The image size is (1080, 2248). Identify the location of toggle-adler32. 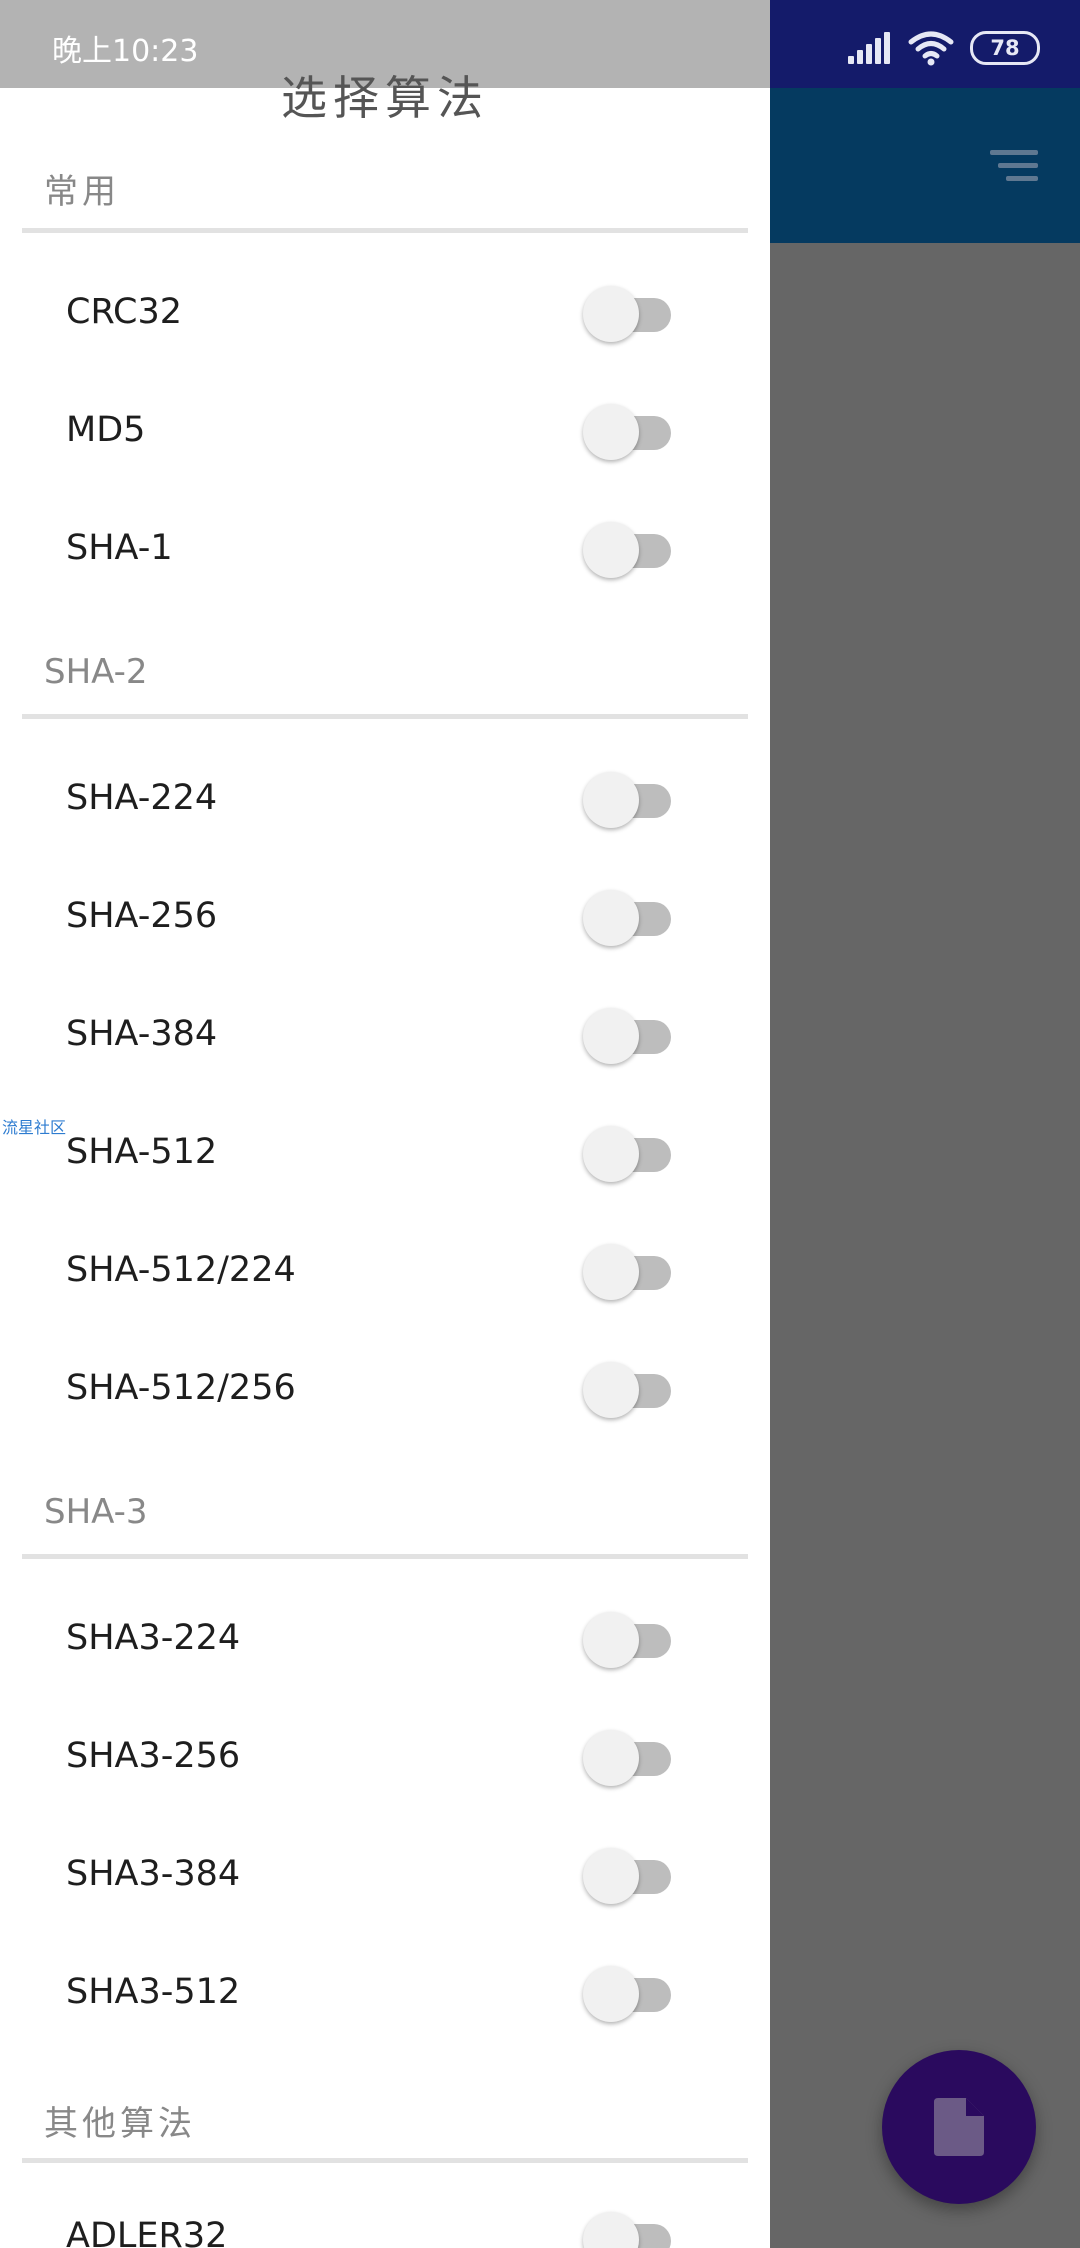
(630, 2229).